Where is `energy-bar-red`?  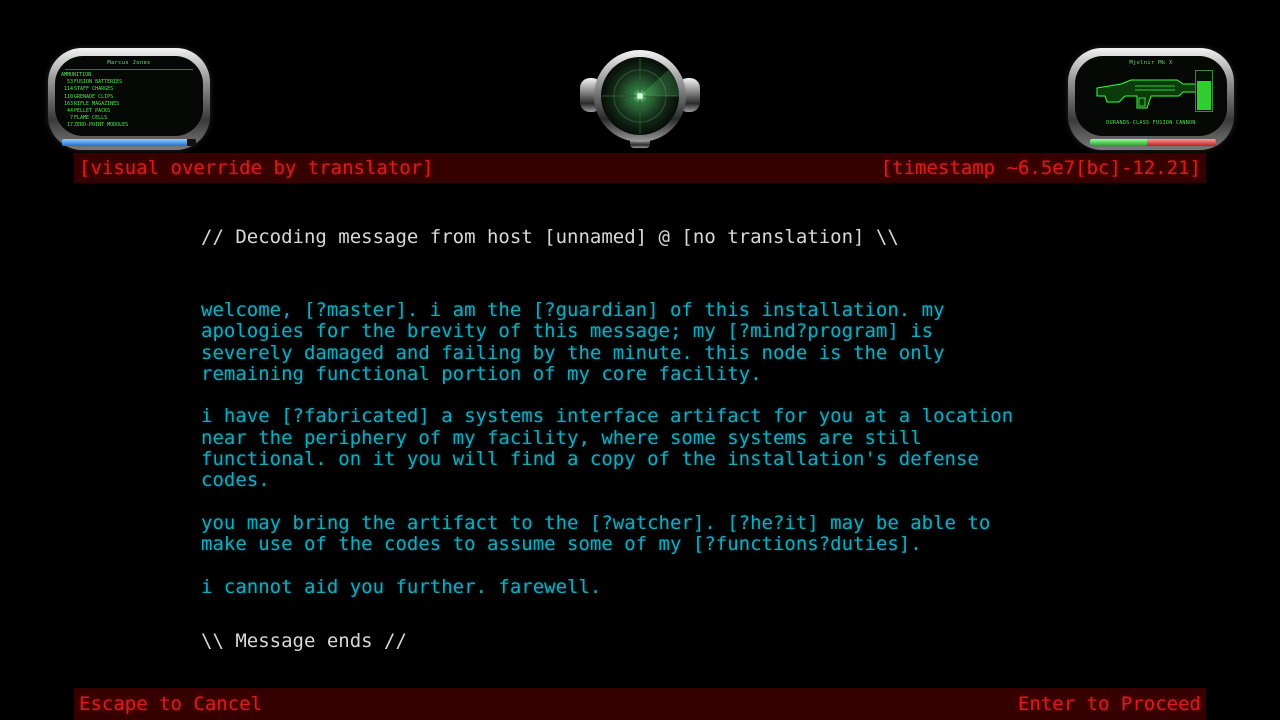
energy-bar-red is located at coordinates (1181, 142).